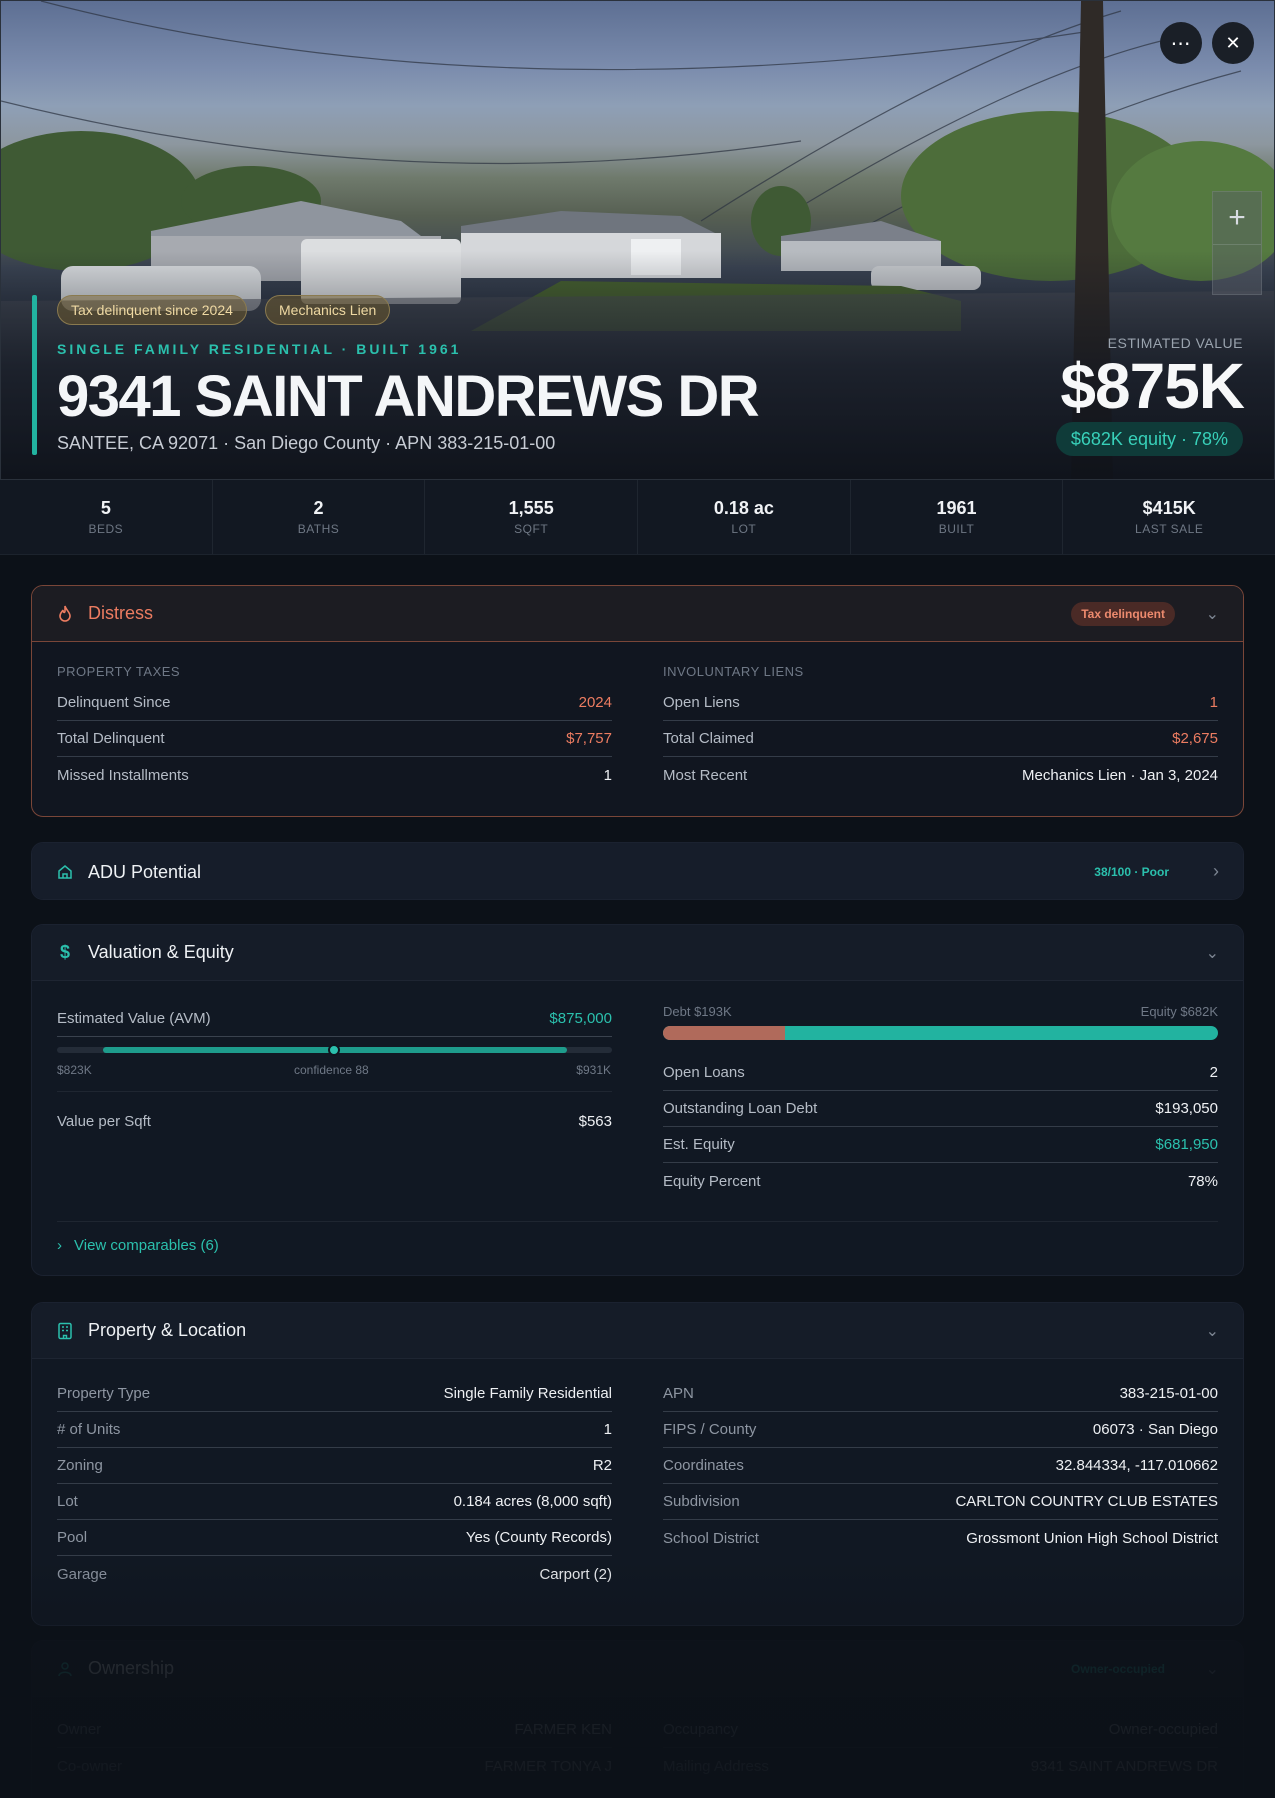 This screenshot has height=1798, width=1275. What do you see at coordinates (1216, 871) in the screenshot?
I see `chevron-right-icon: ›` at bounding box center [1216, 871].